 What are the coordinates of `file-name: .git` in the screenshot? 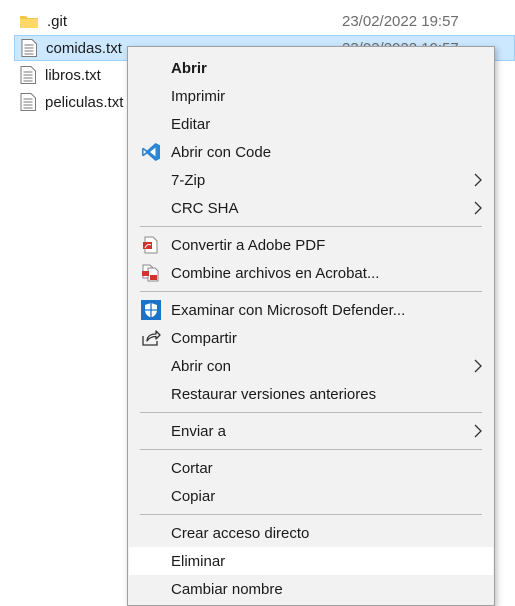 It's located at (57, 21).